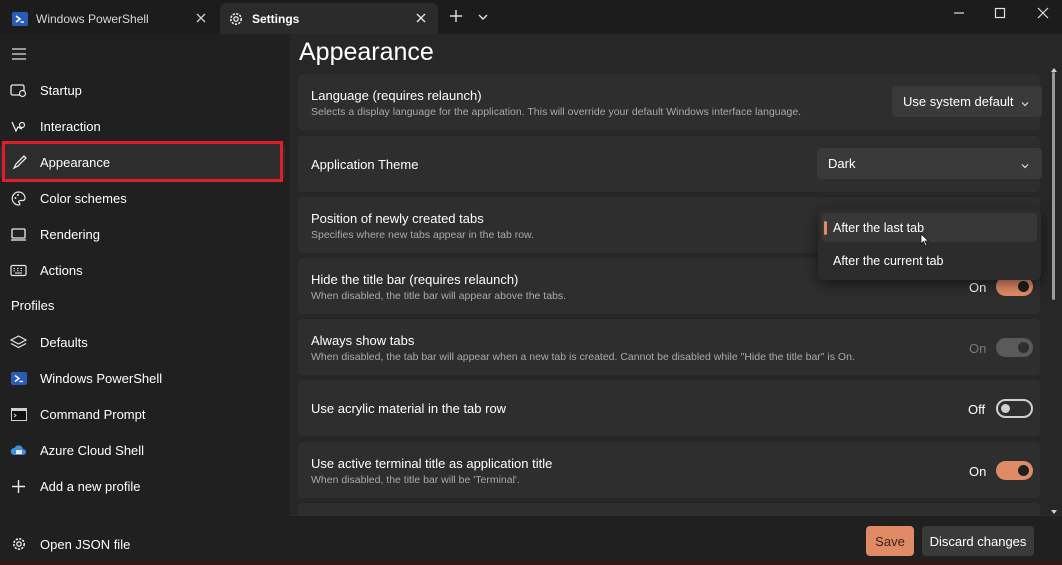 The width and height of the screenshot is (1062, 565). What do you see at coordinates (18, 486) in the screenshot?
I see `plus-icon` at bounding box center [18, 486].